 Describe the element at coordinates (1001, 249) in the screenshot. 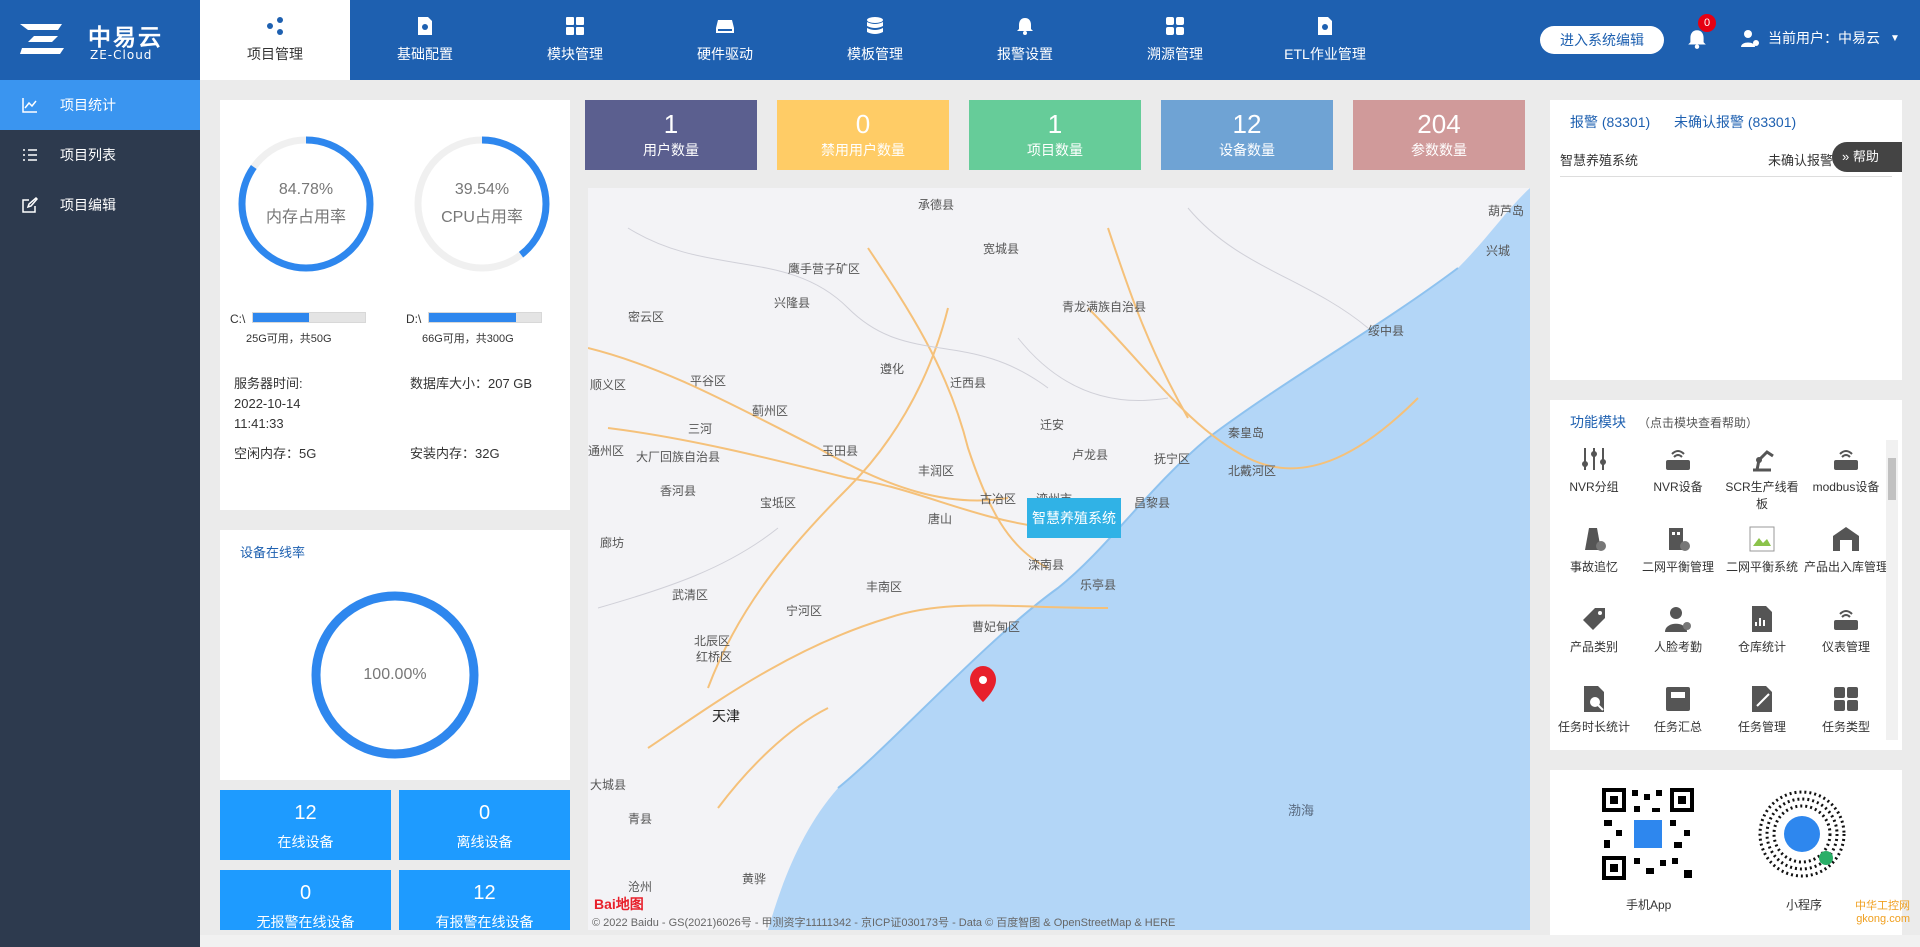

I see `map-place: 宽城县` at that location.